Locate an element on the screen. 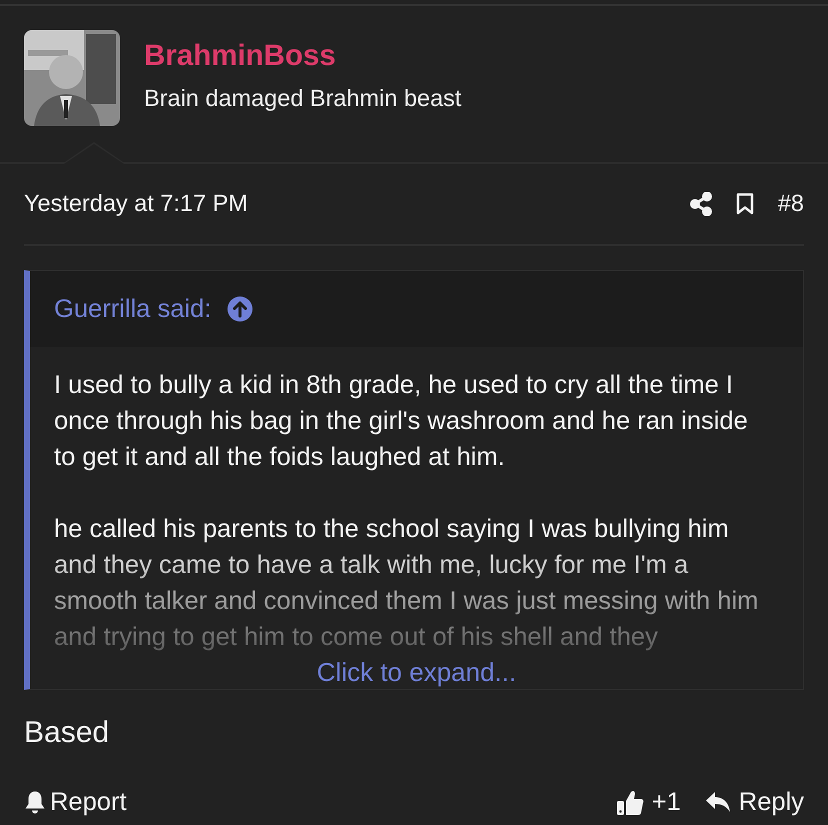 The width and height of the screenshot is (828, 825). bell-icon is located at coordinates (35, 802).